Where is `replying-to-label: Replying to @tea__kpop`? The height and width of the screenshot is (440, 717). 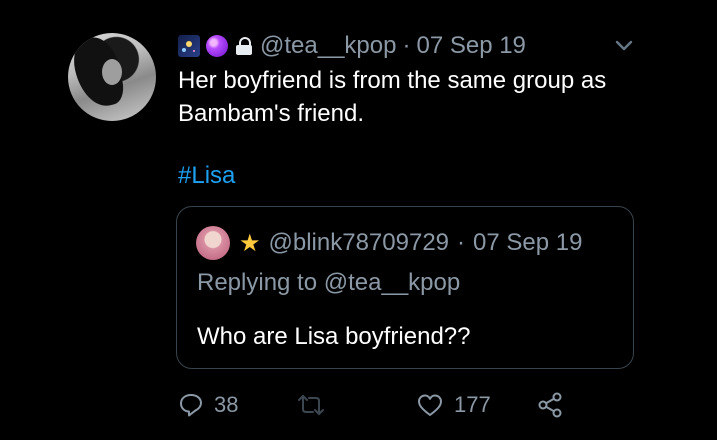
replying-to-label: Replying to @tea__kpop is located at coordinates (329, 282).